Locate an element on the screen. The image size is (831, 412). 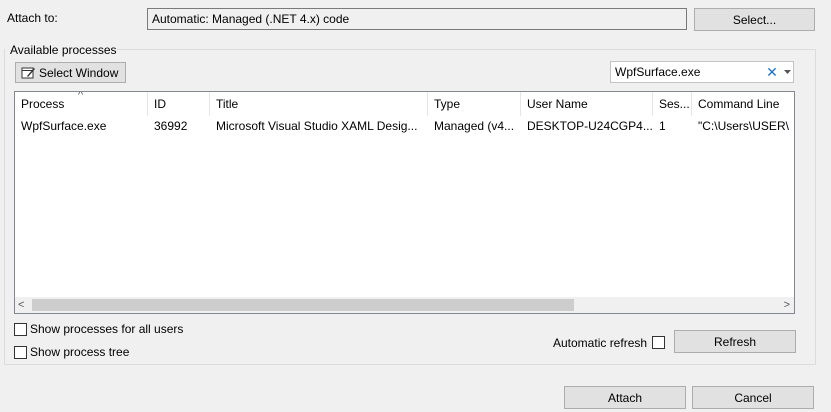
column-header-id: ID is located at coordinates (179, 104).